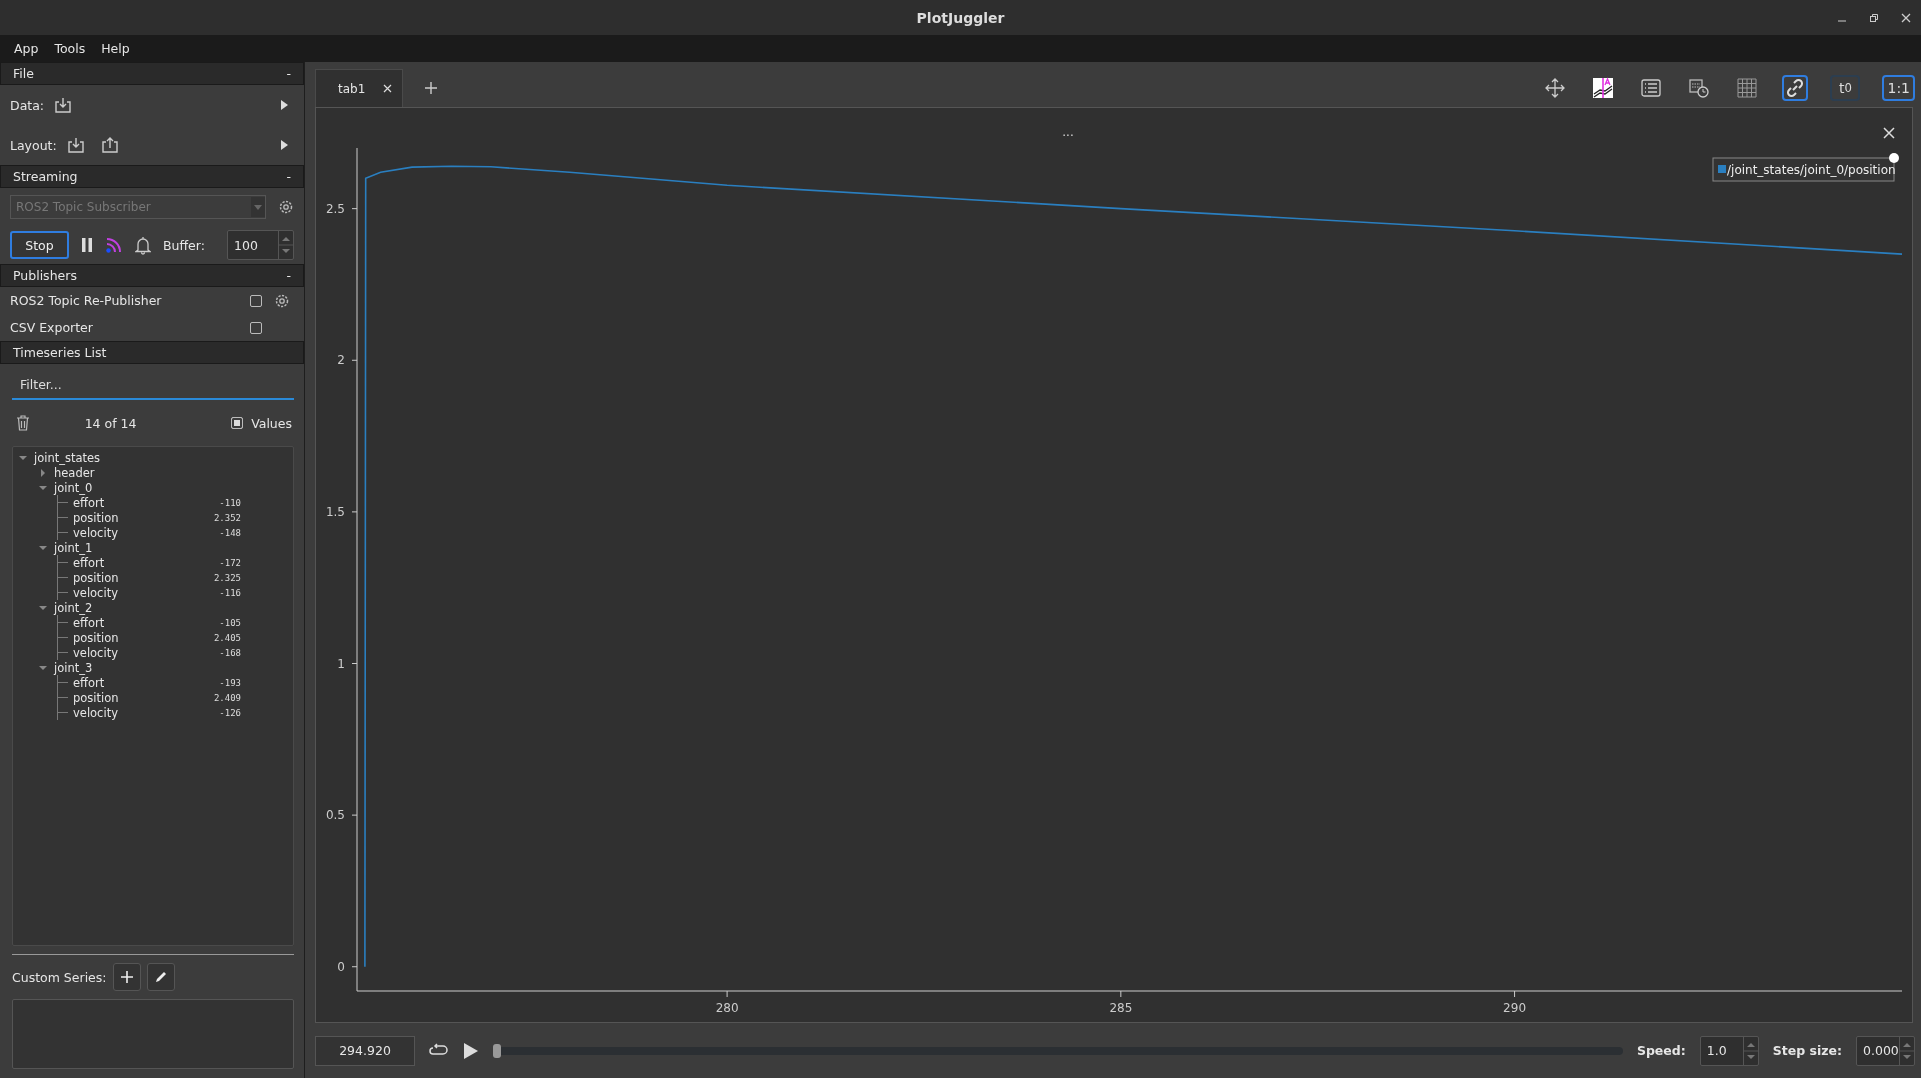  What do you see at coordinates (114, 245) in the screenshot?
I see `broadcast-icon` at bounding box center [114, 245].